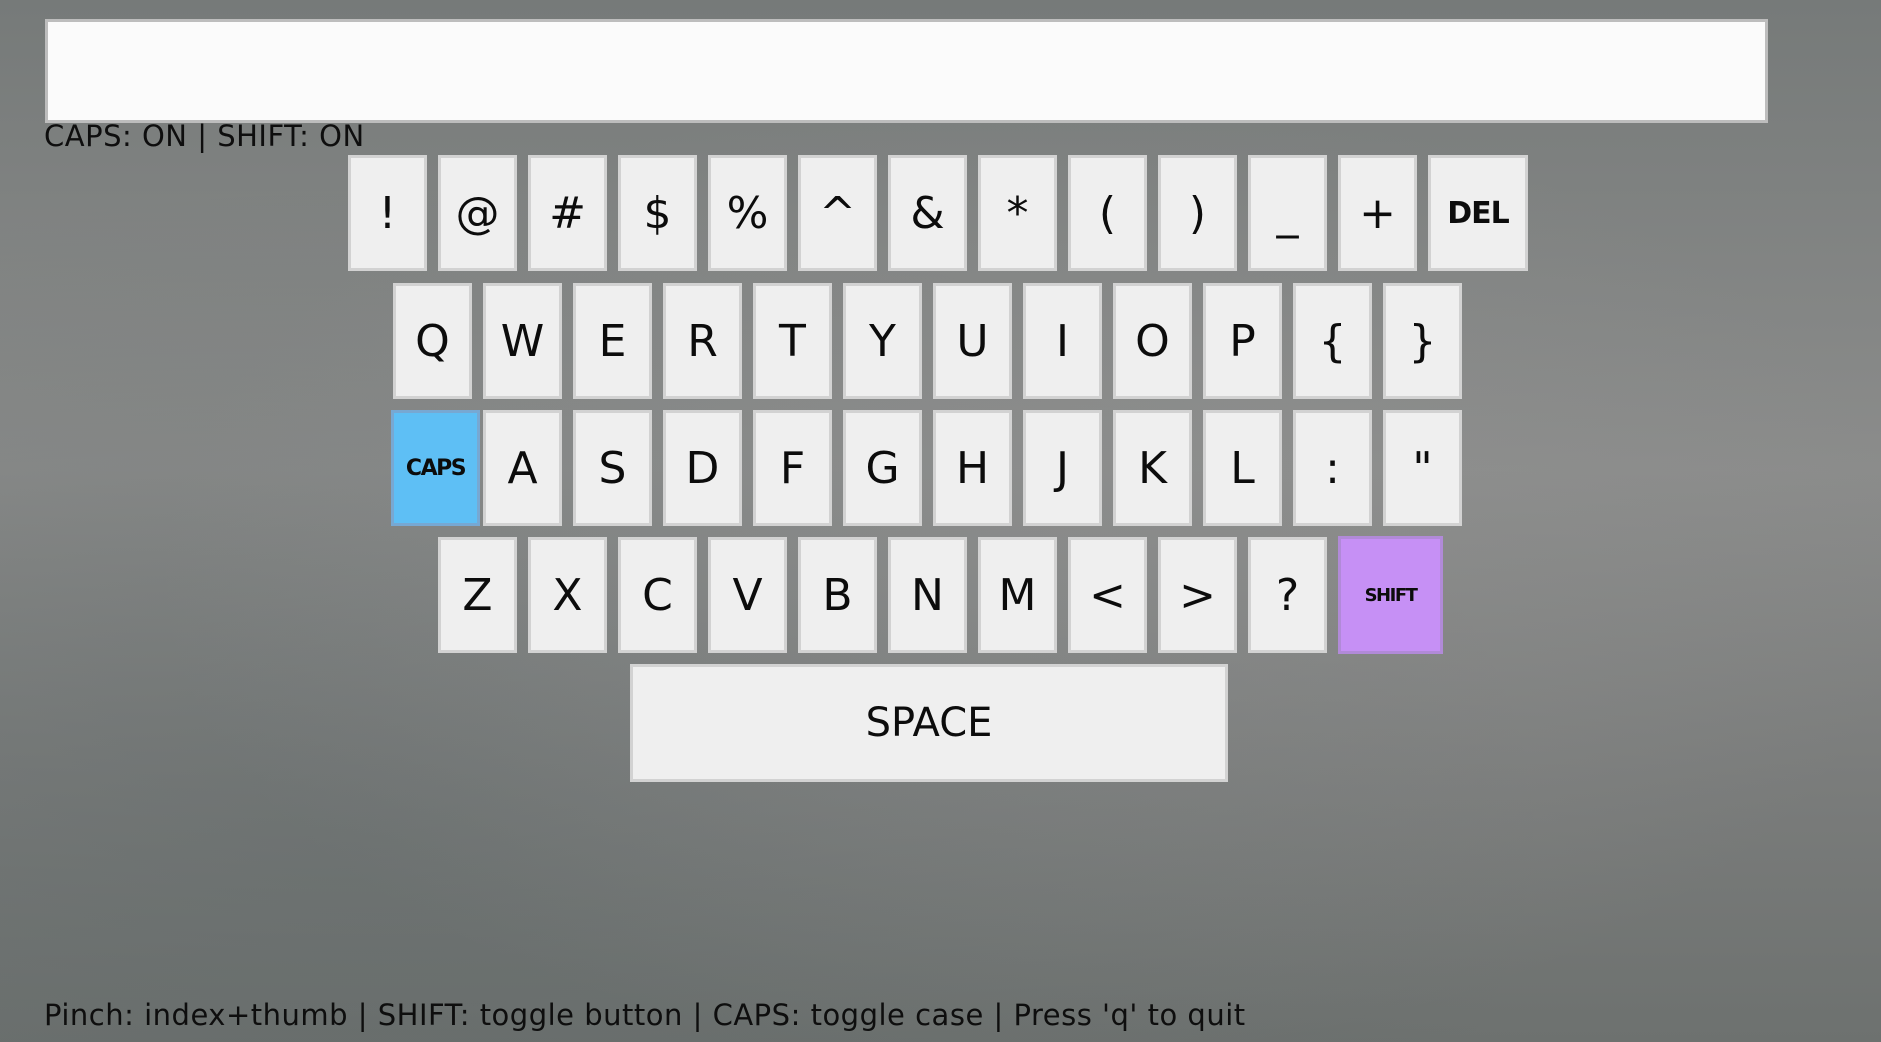 Image resolution: width=1881 pixels, height=1042 pixels. I want to click on key-u: U, so click(972, 341).